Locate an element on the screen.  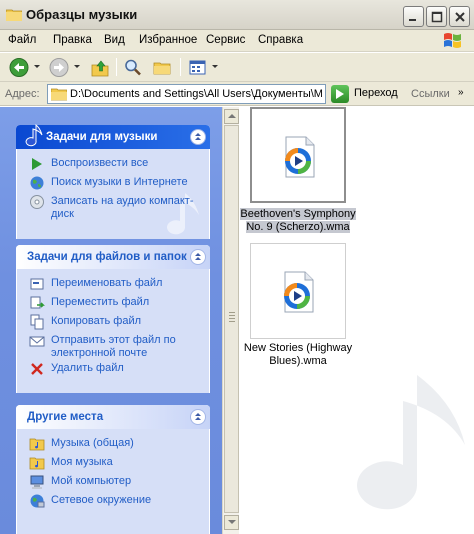
title-bar: Образцы музыки is located at coordinates (237, 15).